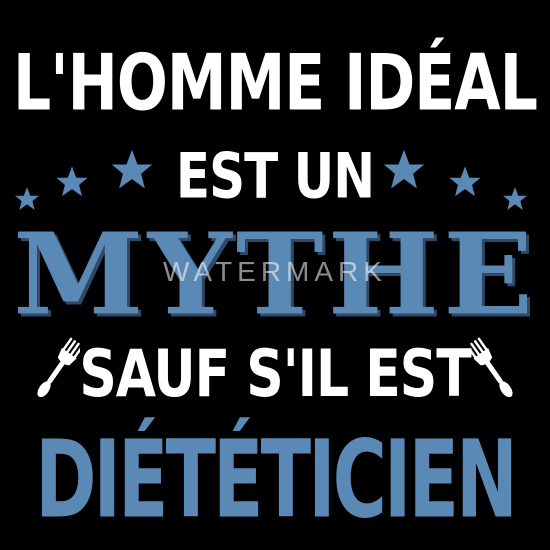  I want to click on headline-line-4: SAUF S'IL EST, so click(275, 374).